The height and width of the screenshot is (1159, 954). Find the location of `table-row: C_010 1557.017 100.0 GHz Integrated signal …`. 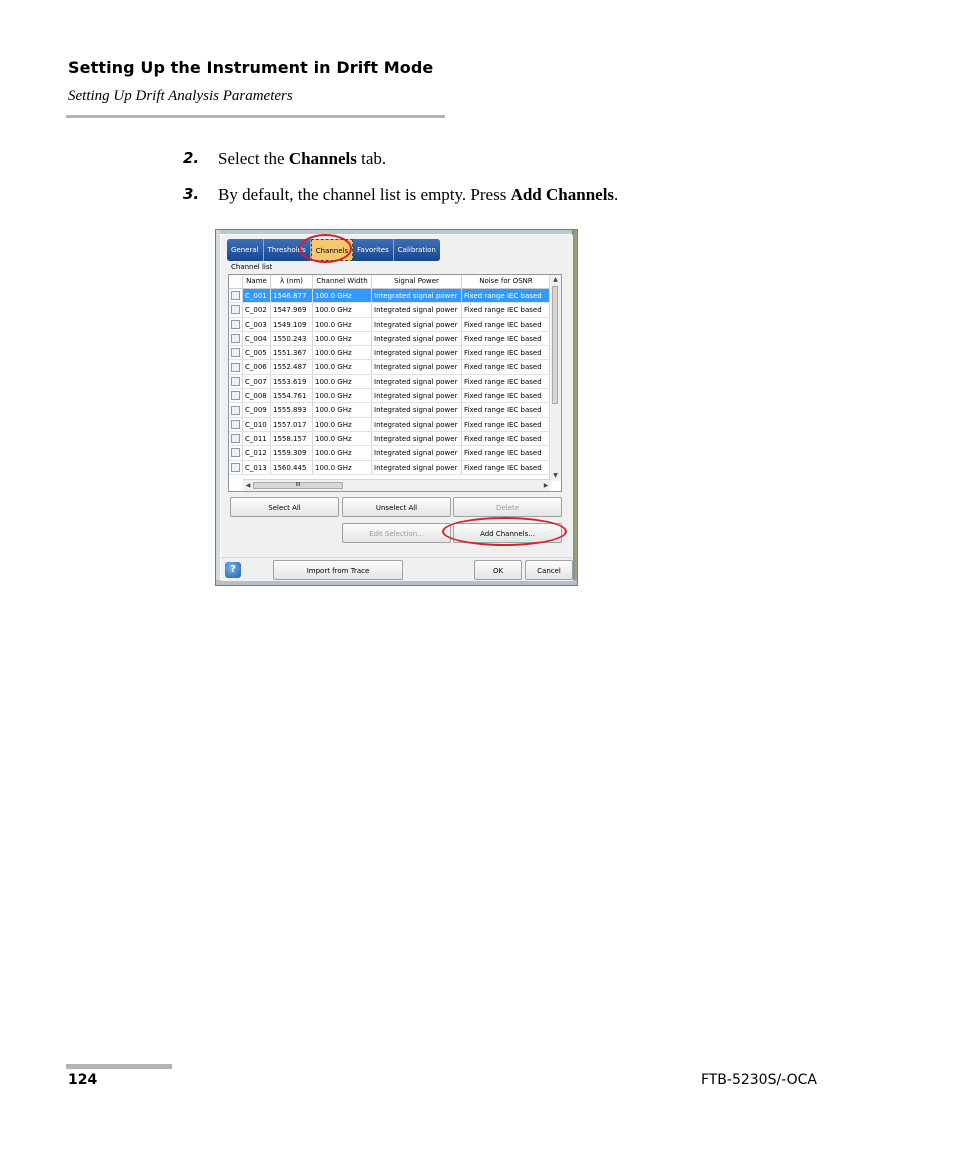

table-row: C_010 1557.017 100.0 GHz Integrated signal … is located at coordinates (390, 424).